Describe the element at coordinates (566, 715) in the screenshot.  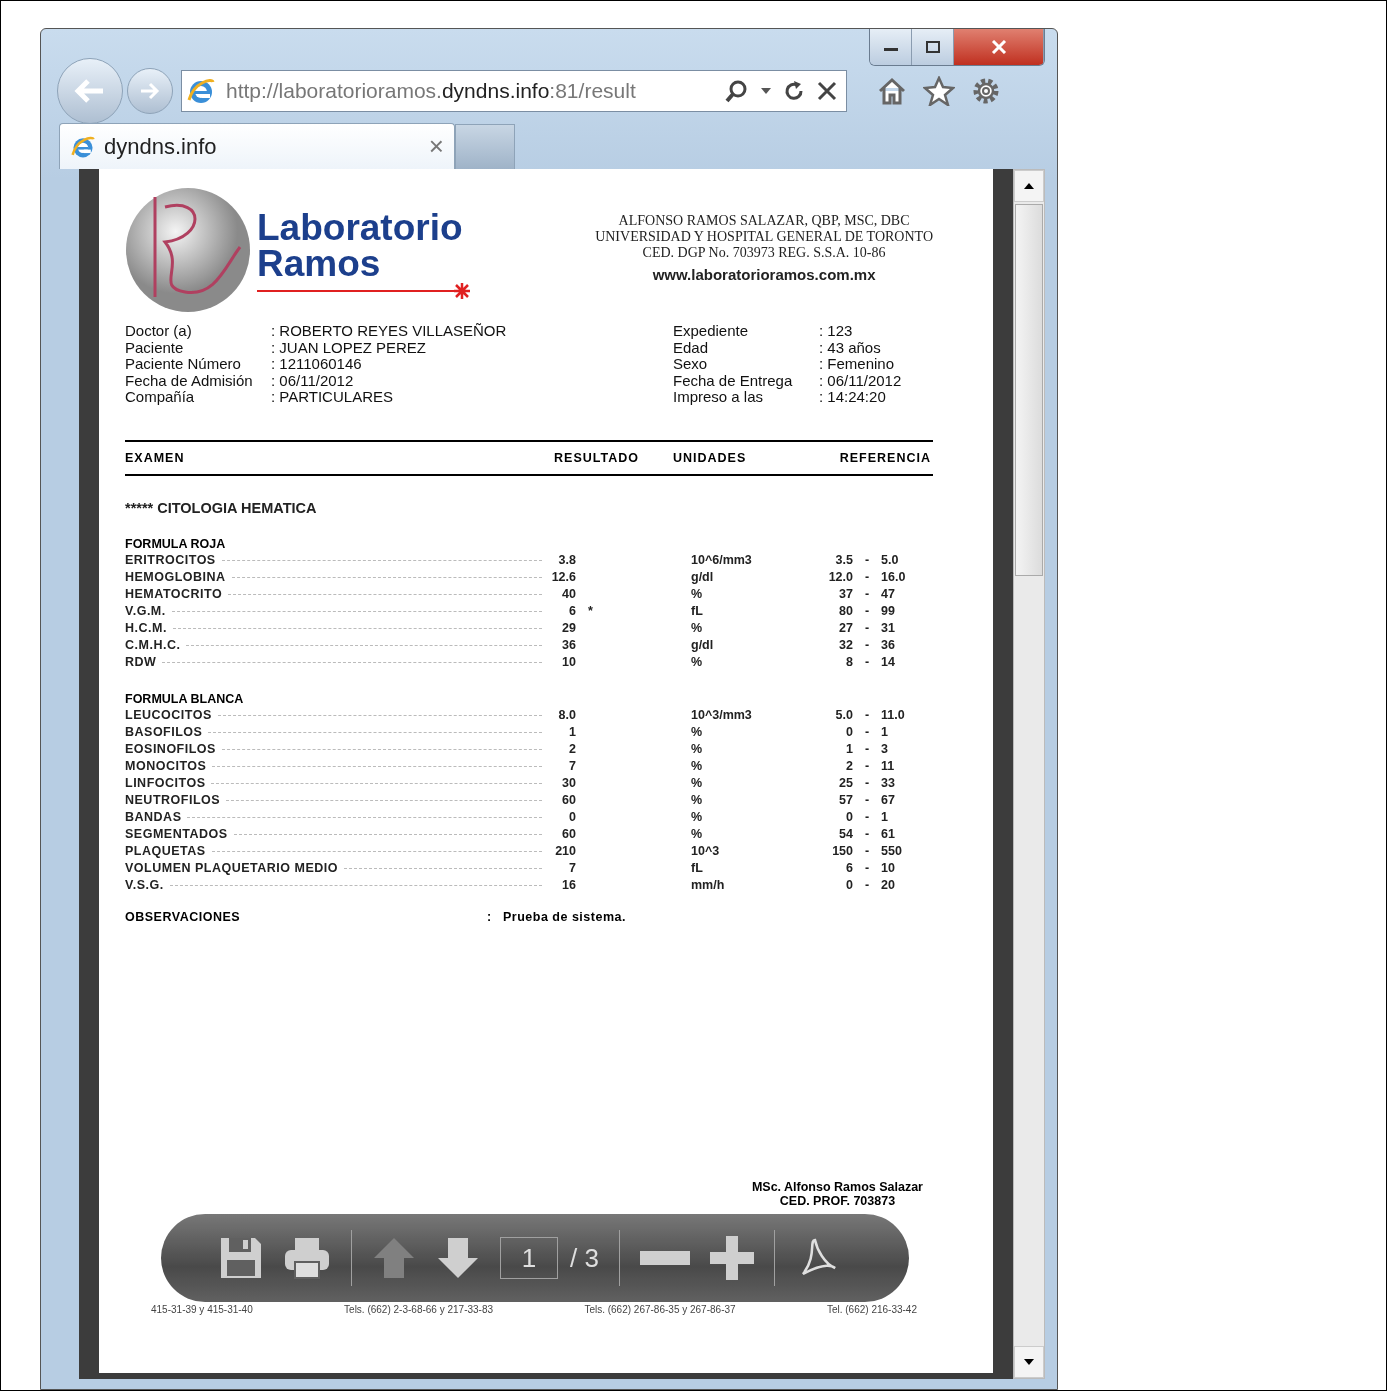
I see `result-value: 8.0` at that location.